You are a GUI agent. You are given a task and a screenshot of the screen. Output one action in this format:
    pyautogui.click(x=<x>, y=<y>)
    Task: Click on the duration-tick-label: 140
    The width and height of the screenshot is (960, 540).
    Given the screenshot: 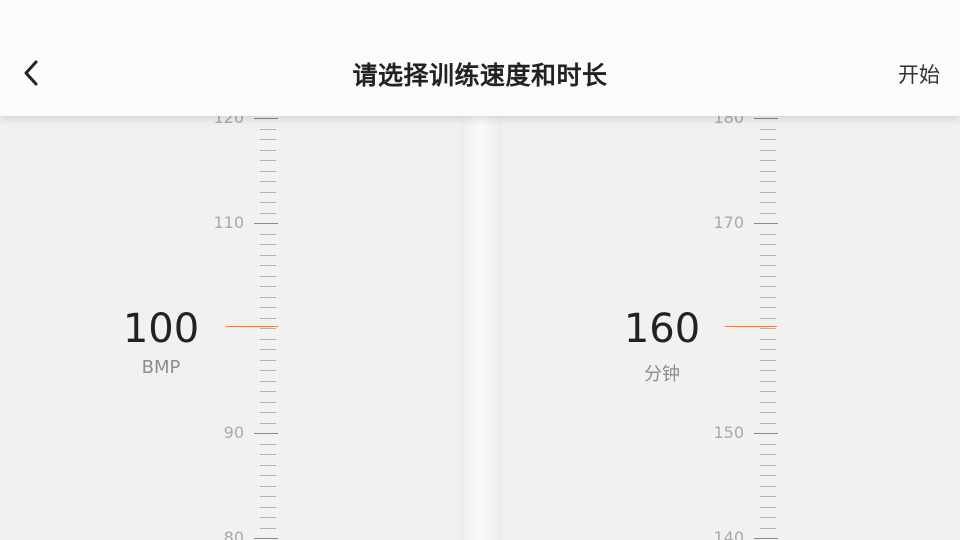 What is the action you would take?
    pyautogui.click(x=728, y=534)
    